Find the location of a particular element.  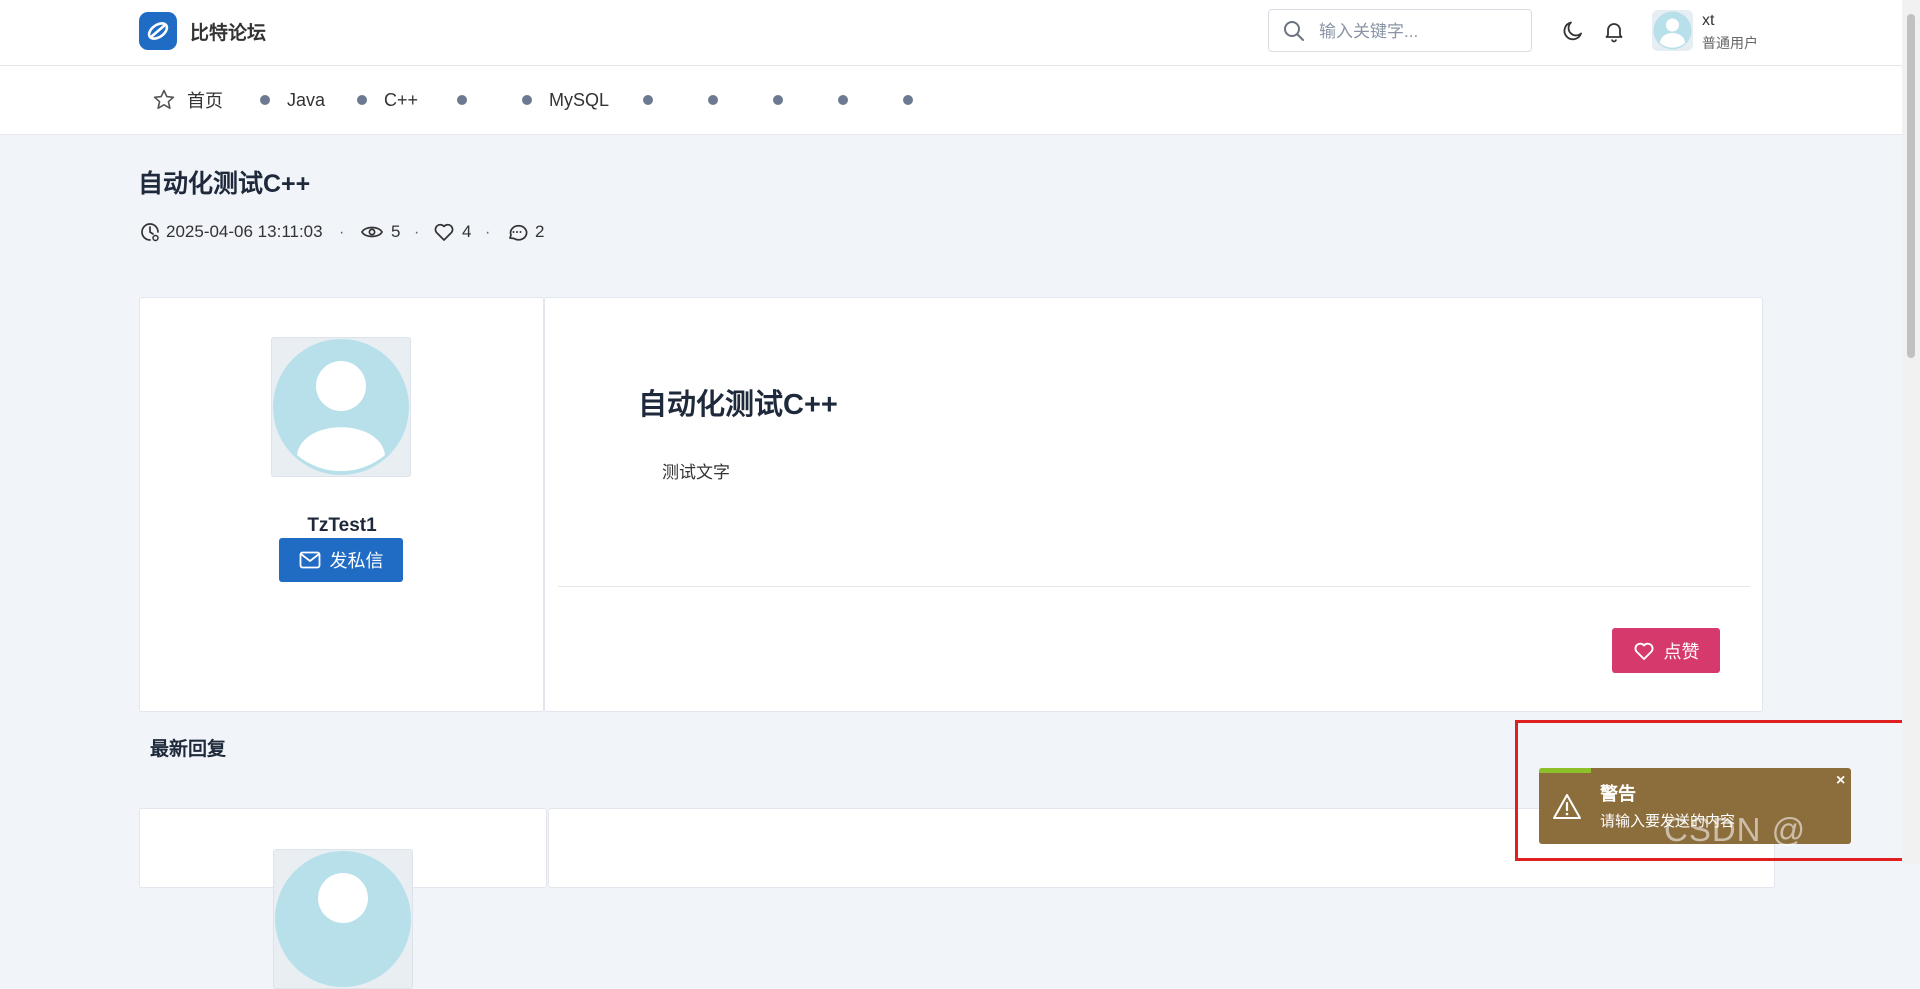

logo-icon is located at coordinates (158, 31).